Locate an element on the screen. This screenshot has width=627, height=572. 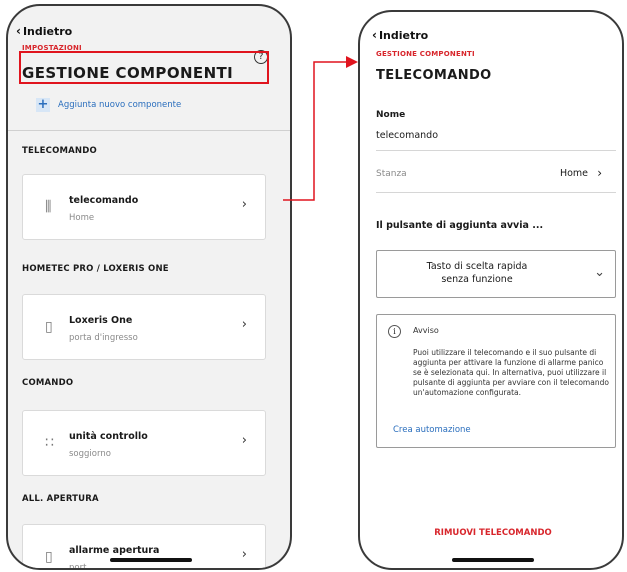
door-sensor-icon: ▯ is located at coordinates (49, 557).